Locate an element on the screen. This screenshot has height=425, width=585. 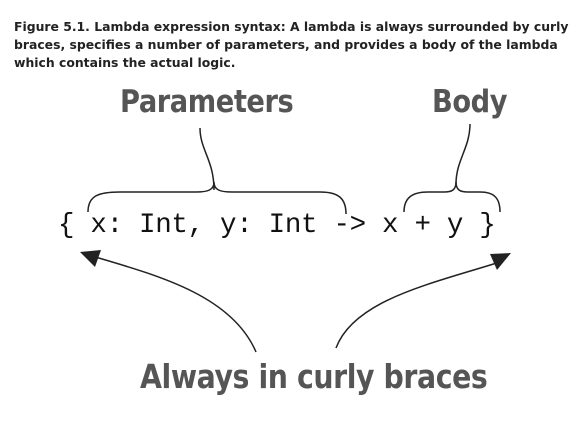
parameters-connector-line is located at coordinates (207, 159).